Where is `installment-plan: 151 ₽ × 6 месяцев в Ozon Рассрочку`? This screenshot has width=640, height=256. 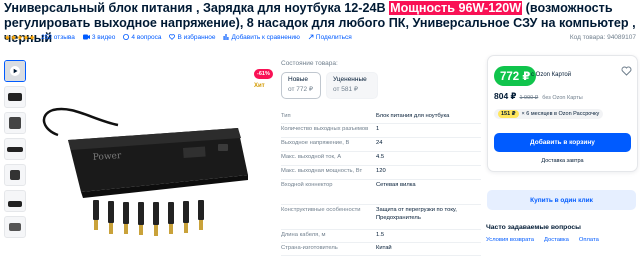 installment-plan: 151 ₽ × 6 месяцев в Ozon Рассрочку is located at coordinates (549, 114).